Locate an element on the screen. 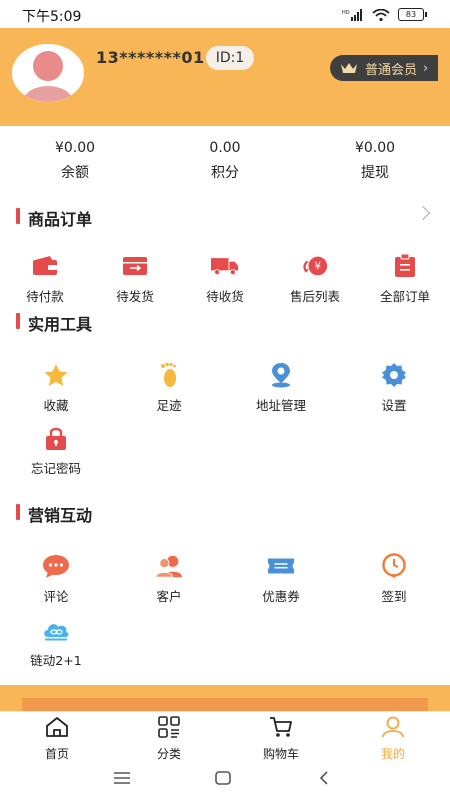 The height and width of the screenshot is (800, 450). member-level-button: 普通会员 › is located at coordinates (384, 68).